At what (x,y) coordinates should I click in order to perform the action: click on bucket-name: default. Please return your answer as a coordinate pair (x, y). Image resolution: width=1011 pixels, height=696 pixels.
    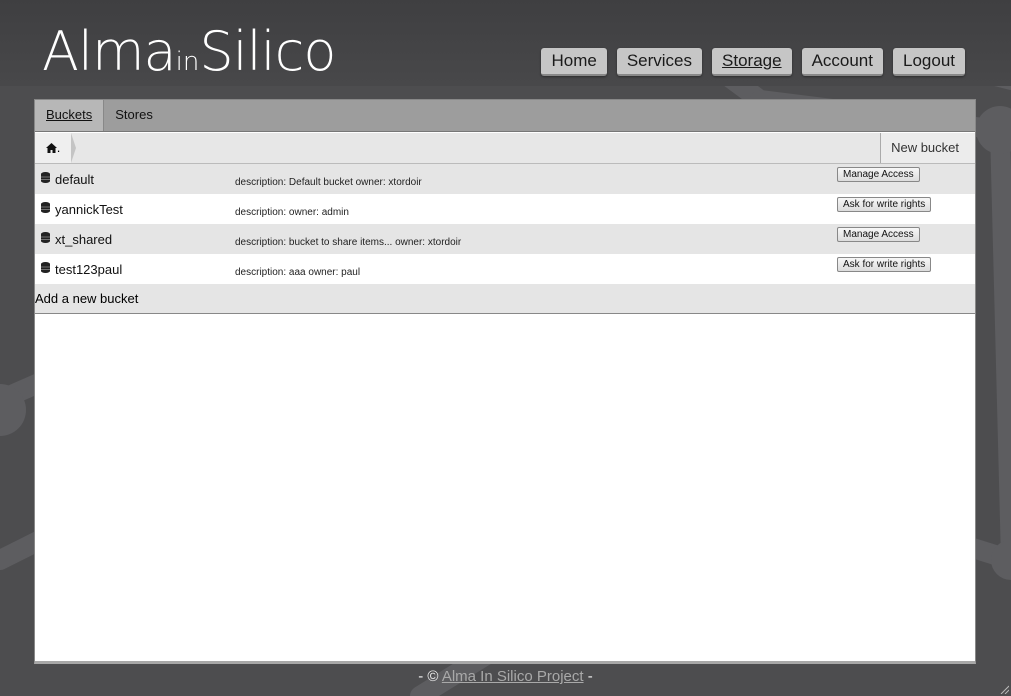
    Looking at the image, I should click on (74, 179).